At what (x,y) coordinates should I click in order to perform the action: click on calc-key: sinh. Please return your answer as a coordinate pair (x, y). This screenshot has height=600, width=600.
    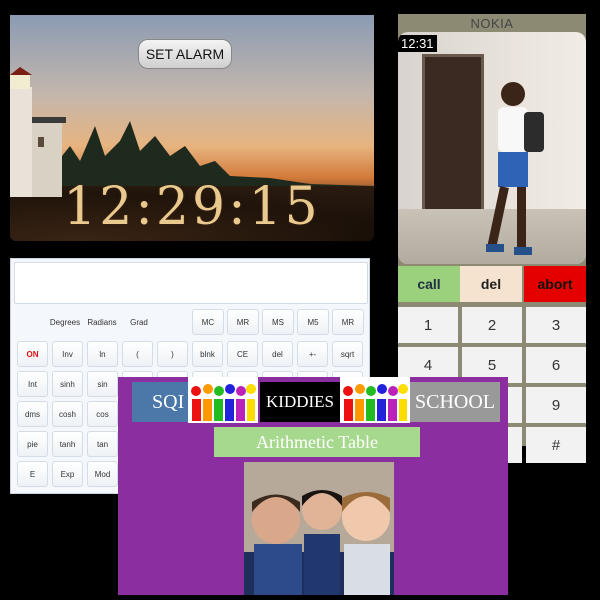
    Looking at the image, I should click on (67, 384).